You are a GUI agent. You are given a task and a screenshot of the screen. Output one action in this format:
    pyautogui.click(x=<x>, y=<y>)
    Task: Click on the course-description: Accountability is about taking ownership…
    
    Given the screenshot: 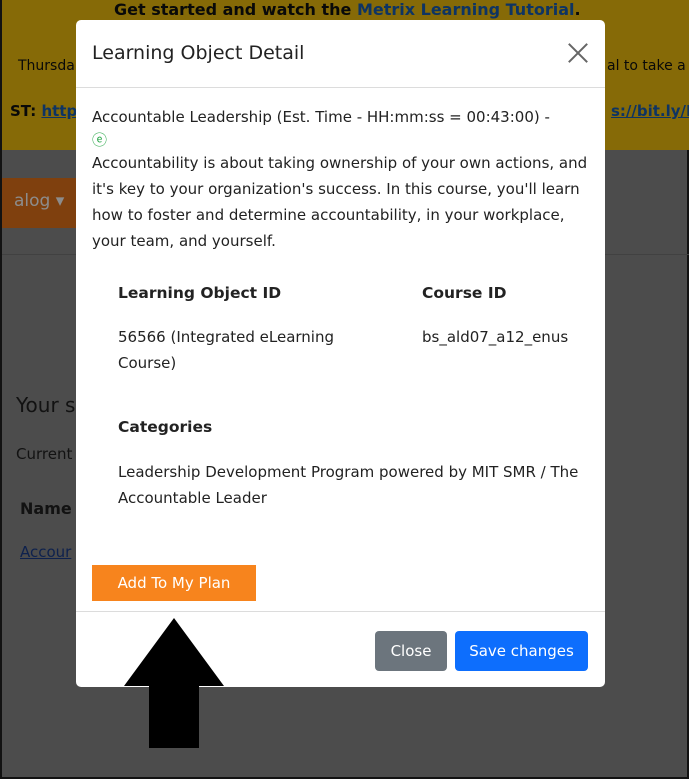 What is the action you would take?
    pyautogui.click(x=340, y=202)
    